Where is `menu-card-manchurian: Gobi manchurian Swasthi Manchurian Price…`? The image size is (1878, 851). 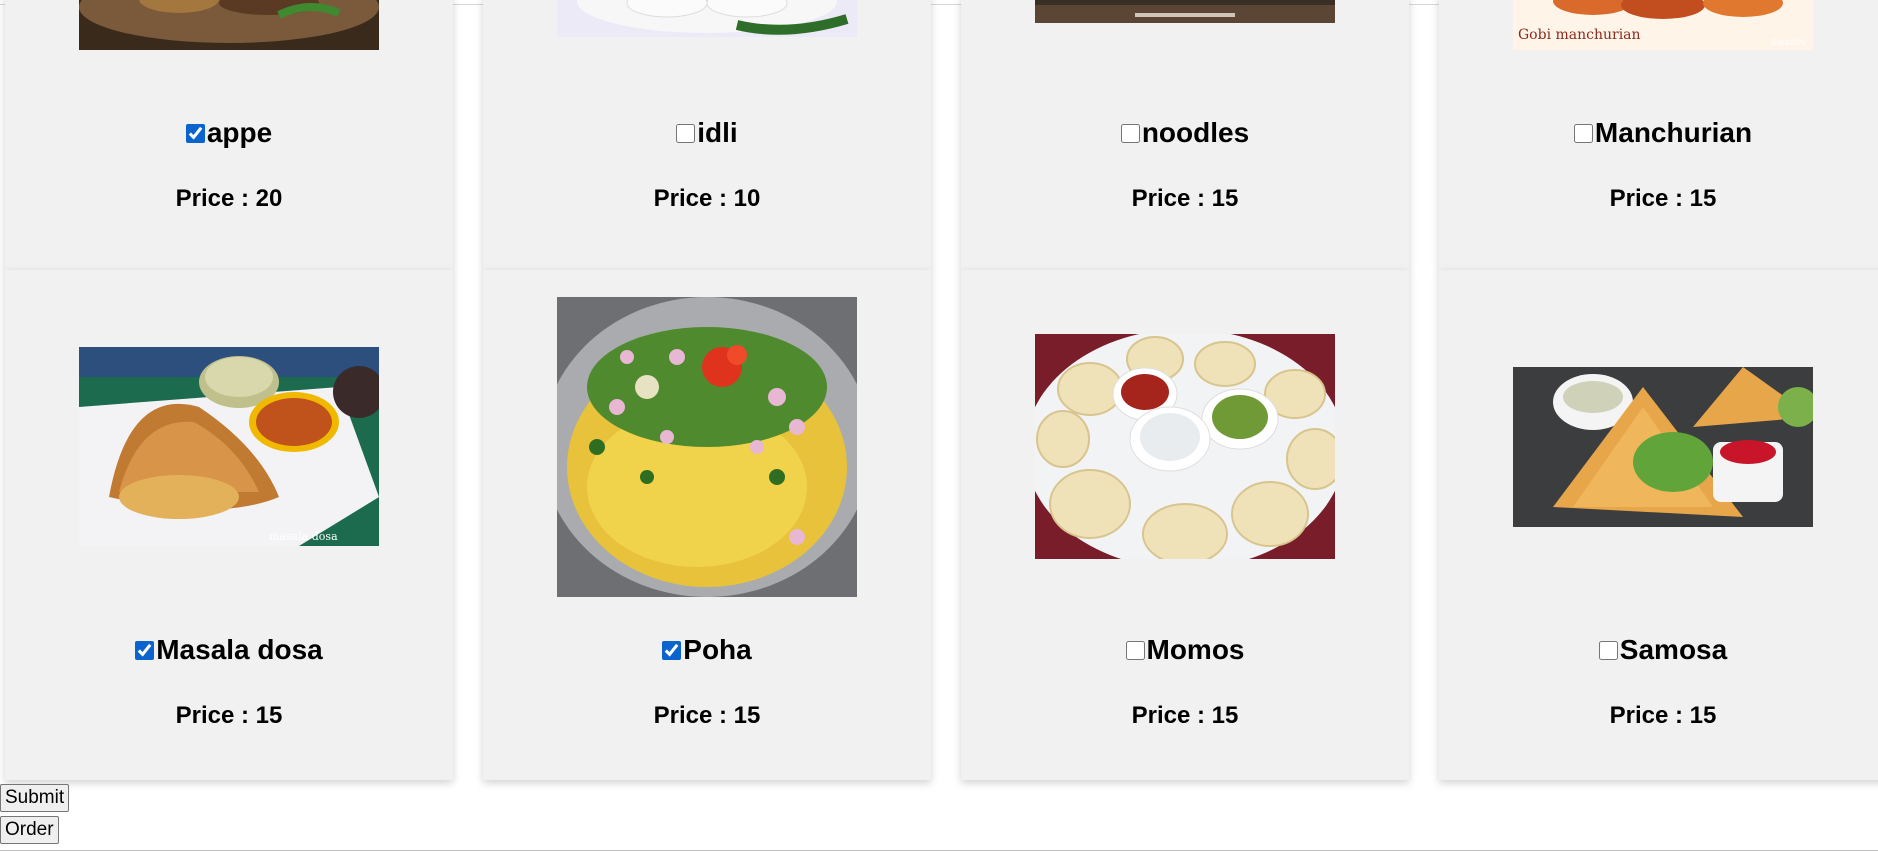
menu-card-manchurian: Gobi manchurian Swasthi Manchurian Price… is located at coordinates (1658, 135).